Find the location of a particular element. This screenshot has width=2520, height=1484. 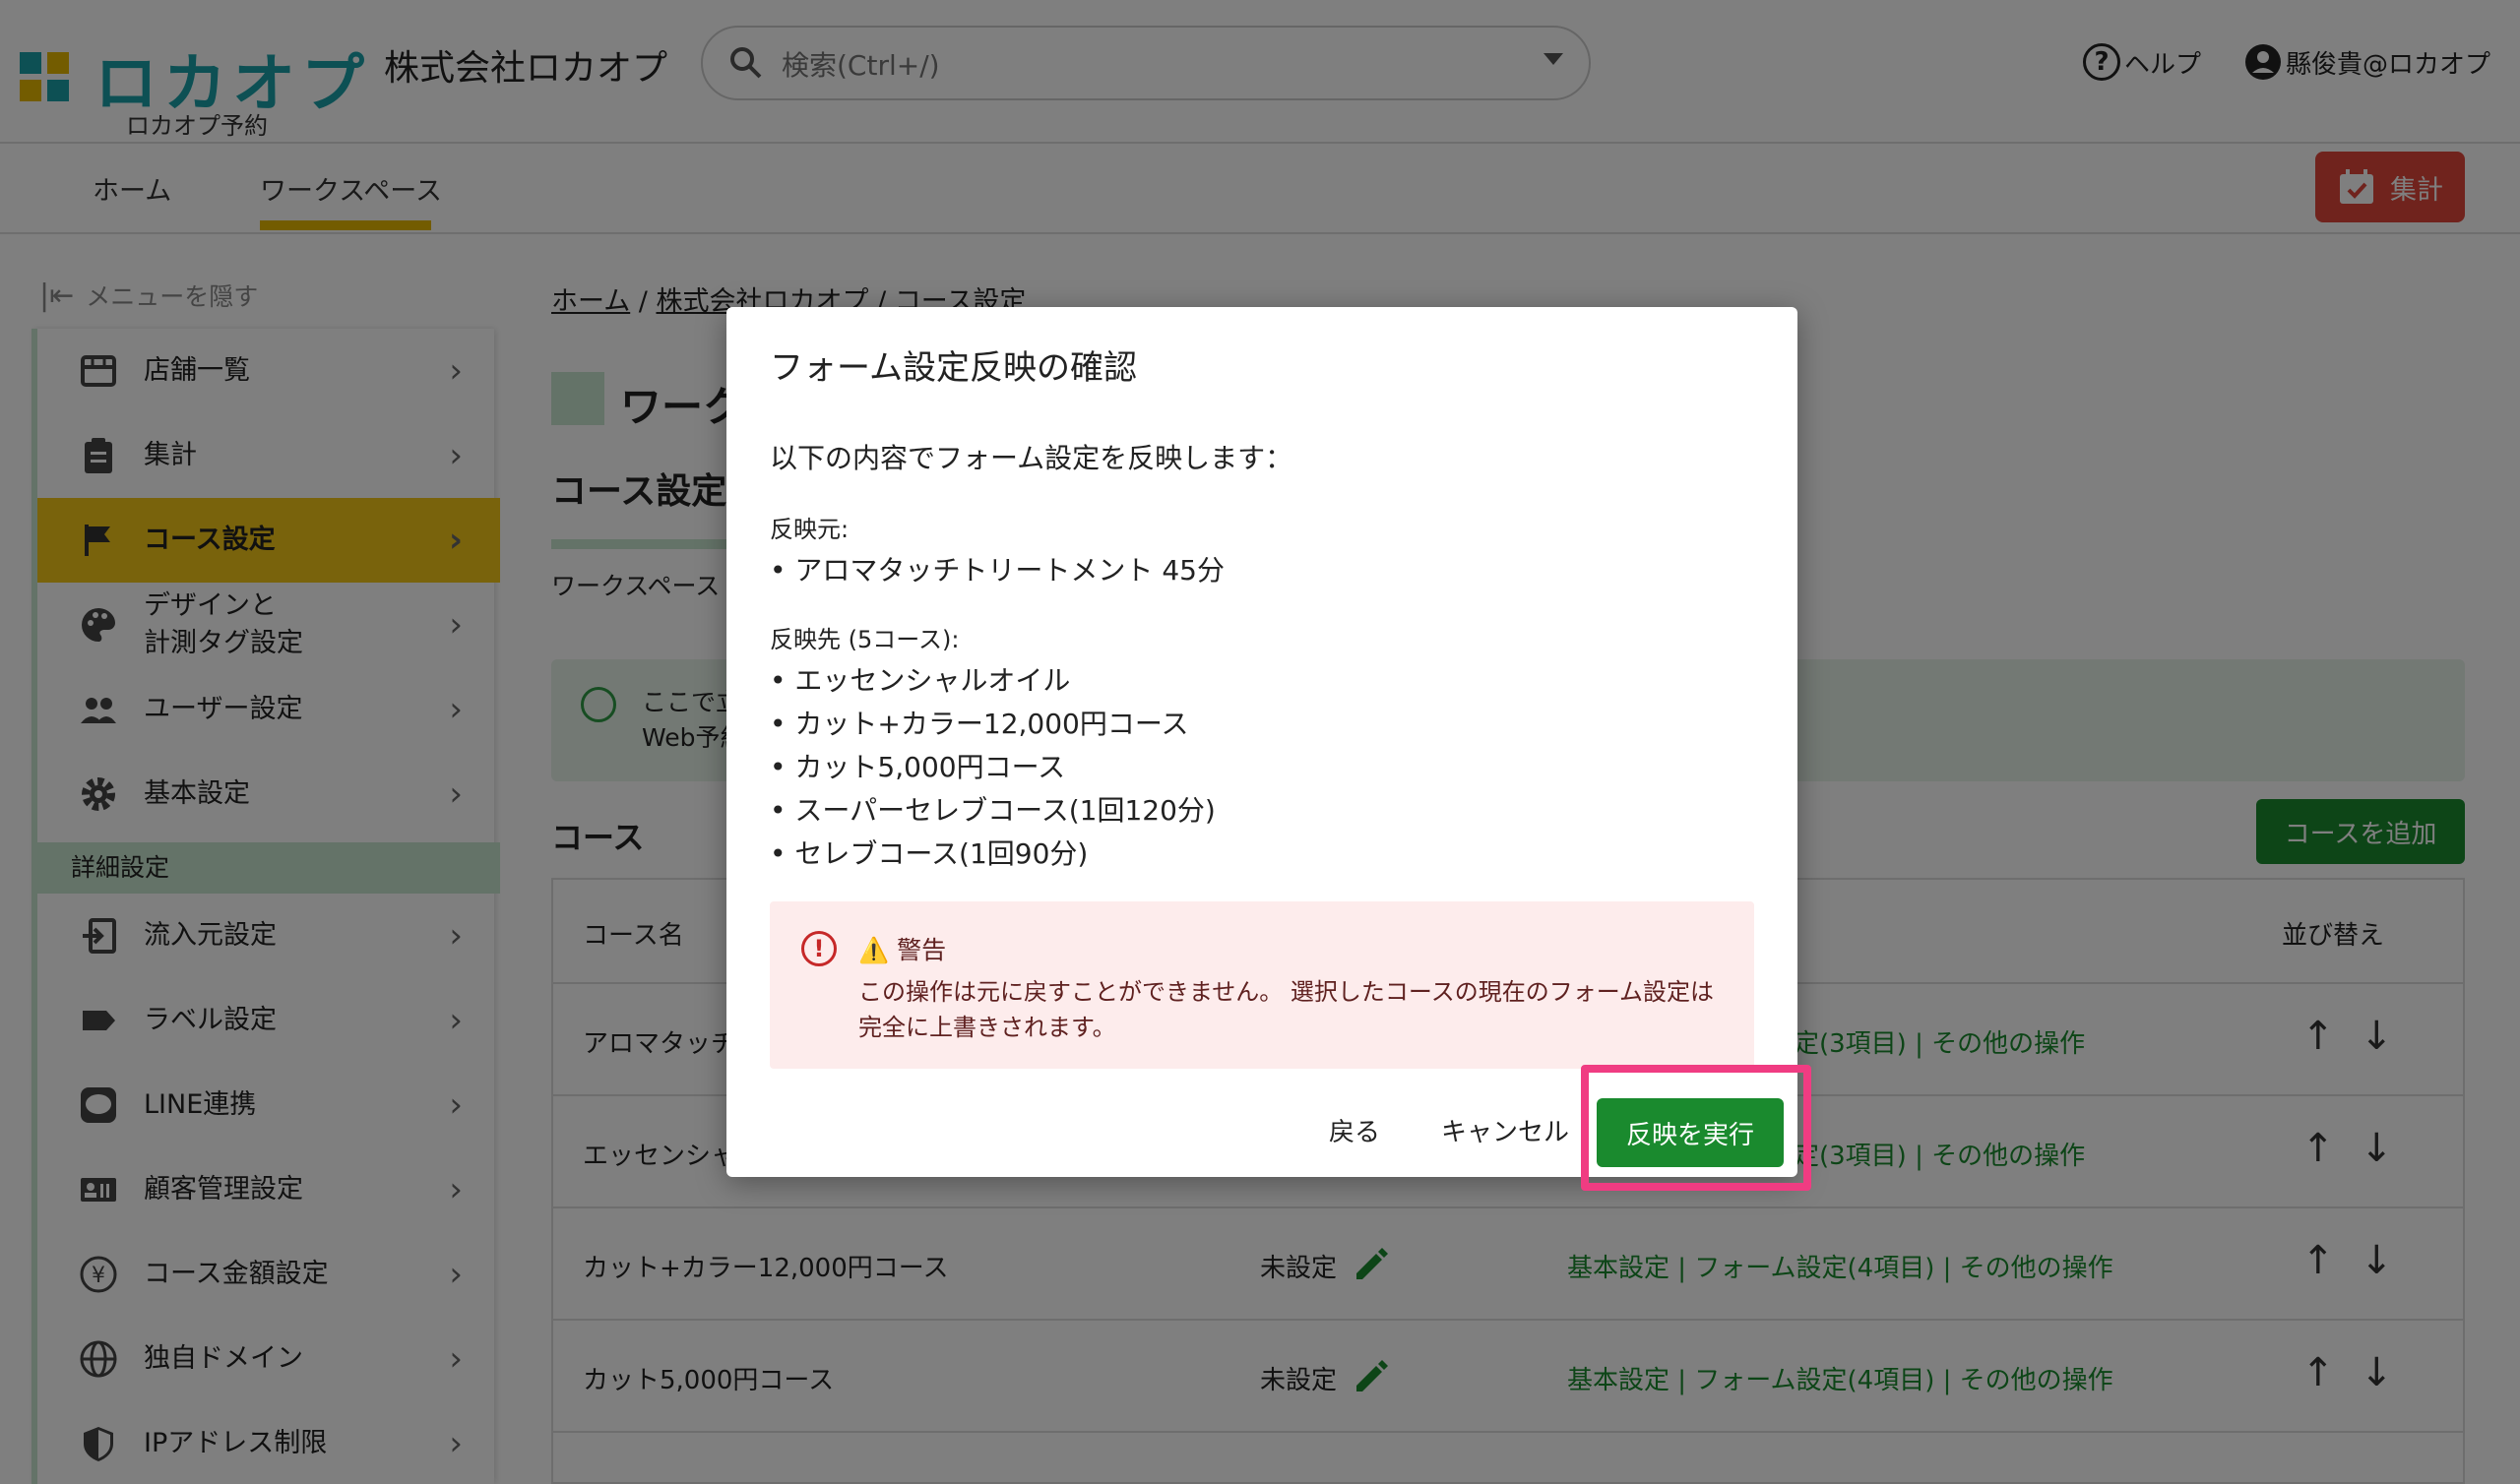

highlight-box is located at coordinates (1696, 1128).